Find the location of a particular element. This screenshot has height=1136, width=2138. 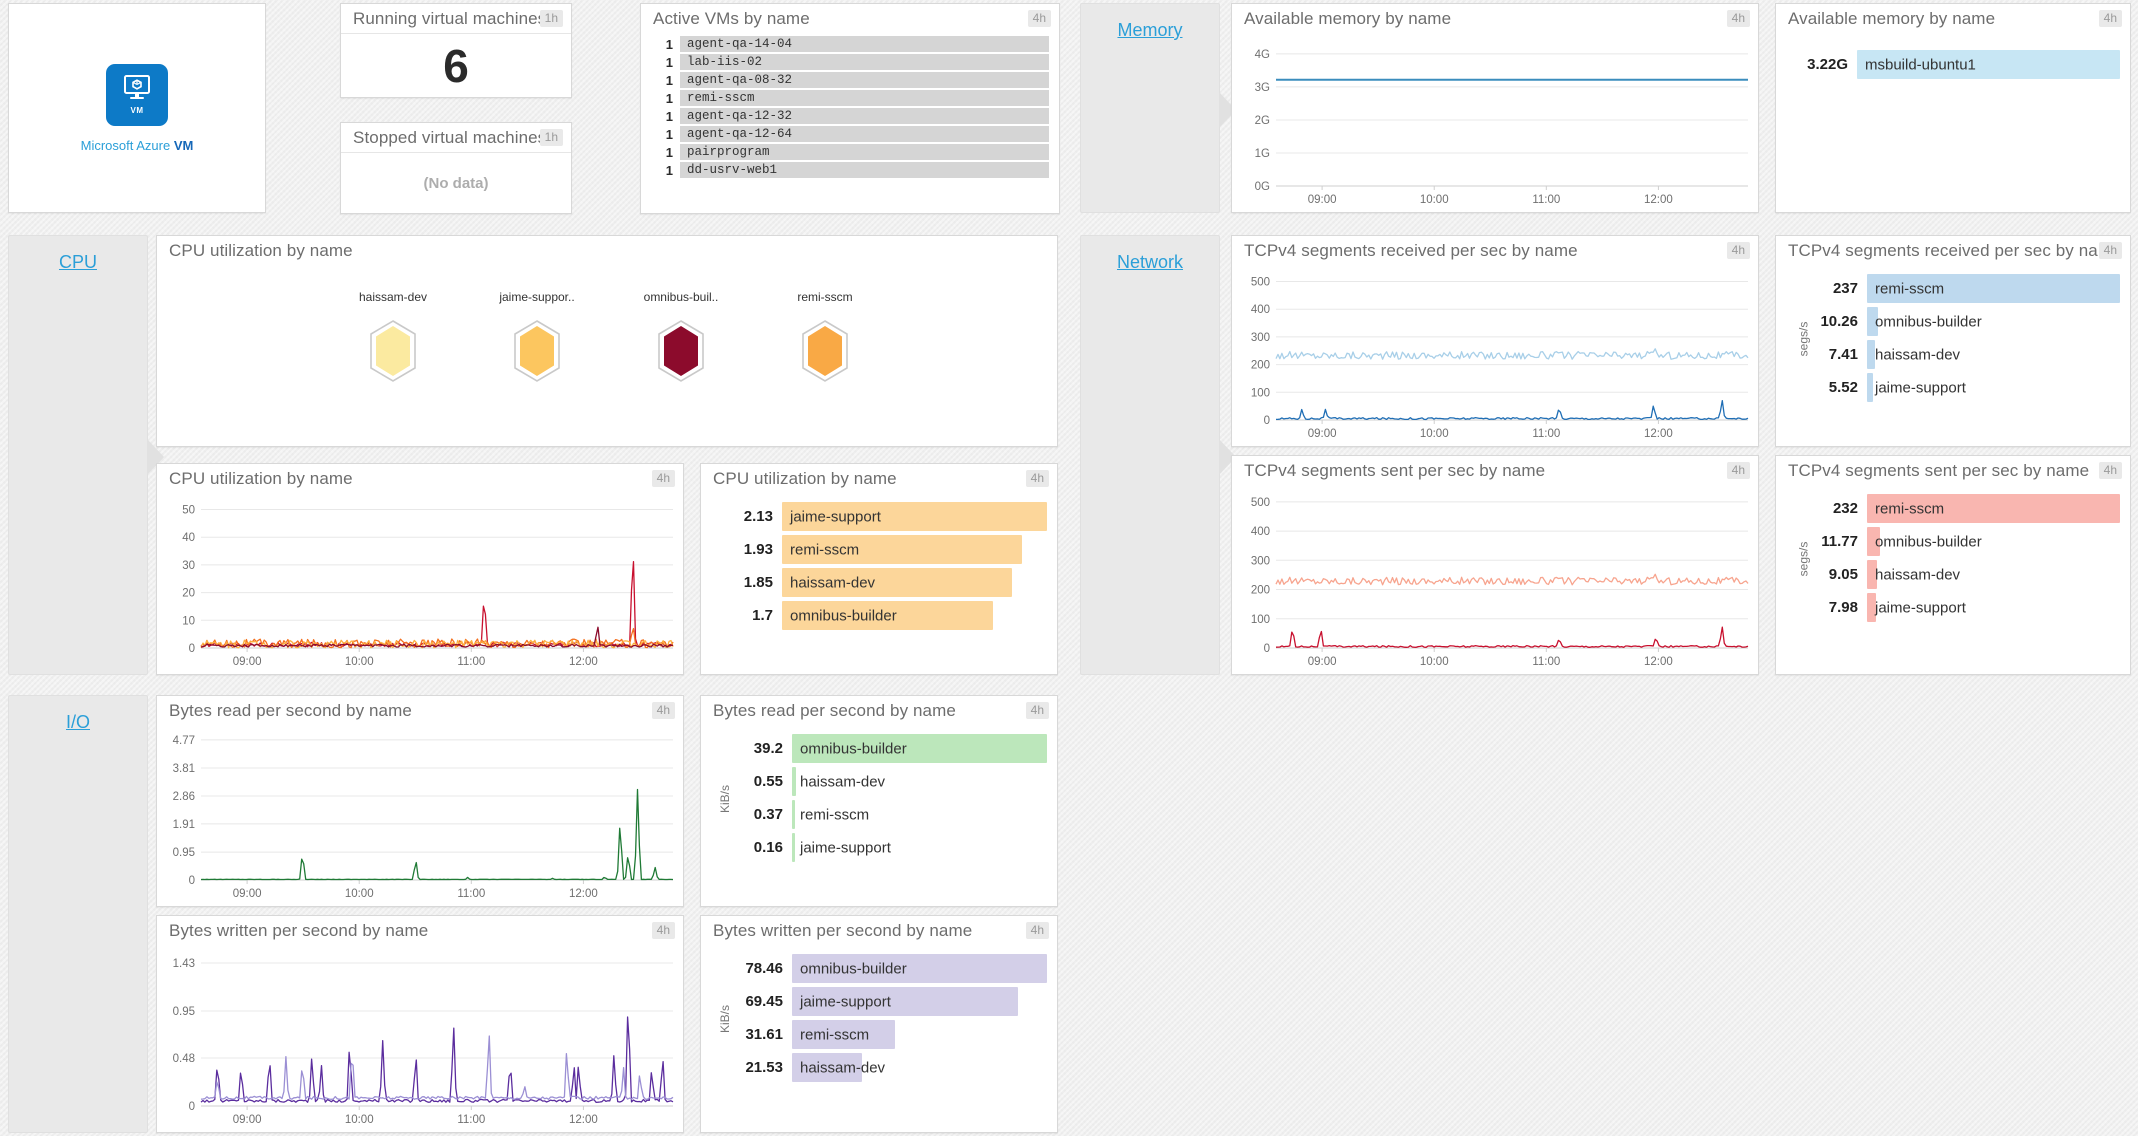

active-vm-name: agent-qa-08-32 is located at coordinates (864, 80).